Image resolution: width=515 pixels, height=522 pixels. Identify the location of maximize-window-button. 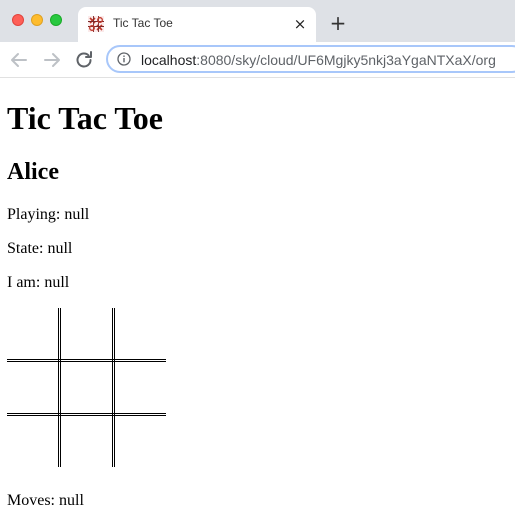
(56, 20).